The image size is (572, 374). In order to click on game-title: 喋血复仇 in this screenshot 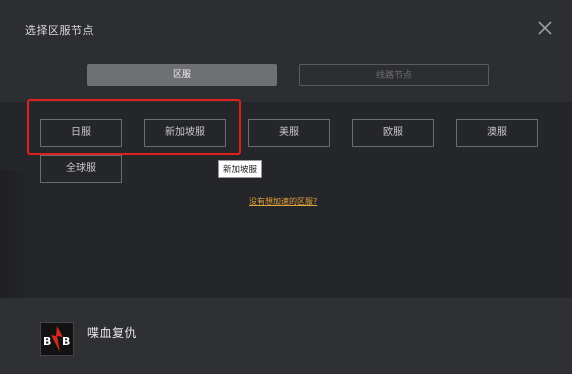, I will do `click(112, 333)`.